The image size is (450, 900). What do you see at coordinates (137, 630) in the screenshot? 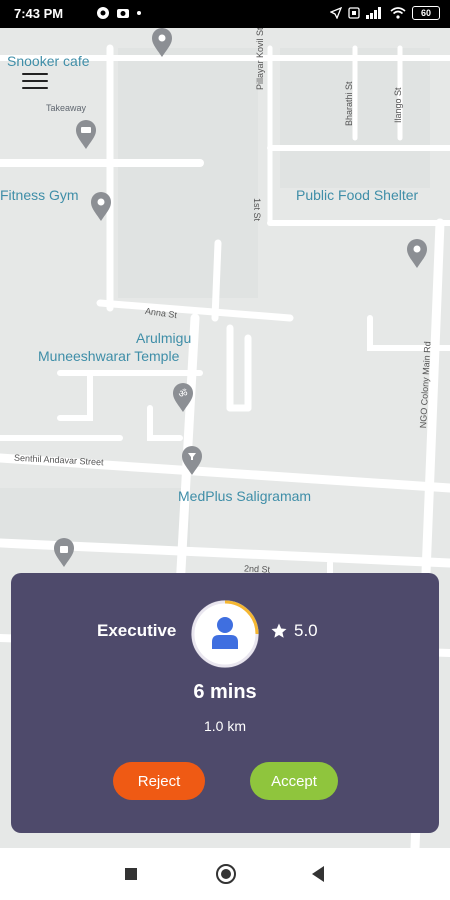
I see `vehicle-type-label: Executive` at bounding box center [137, 630].